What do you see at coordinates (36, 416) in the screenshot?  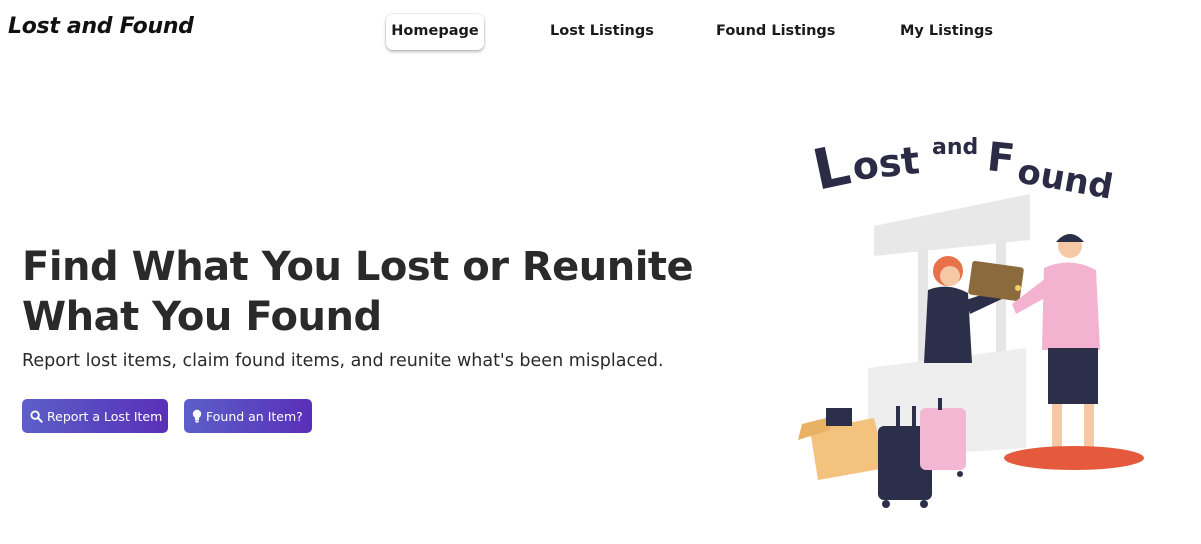 I see `search-icon` at bounding box center [36, 416].